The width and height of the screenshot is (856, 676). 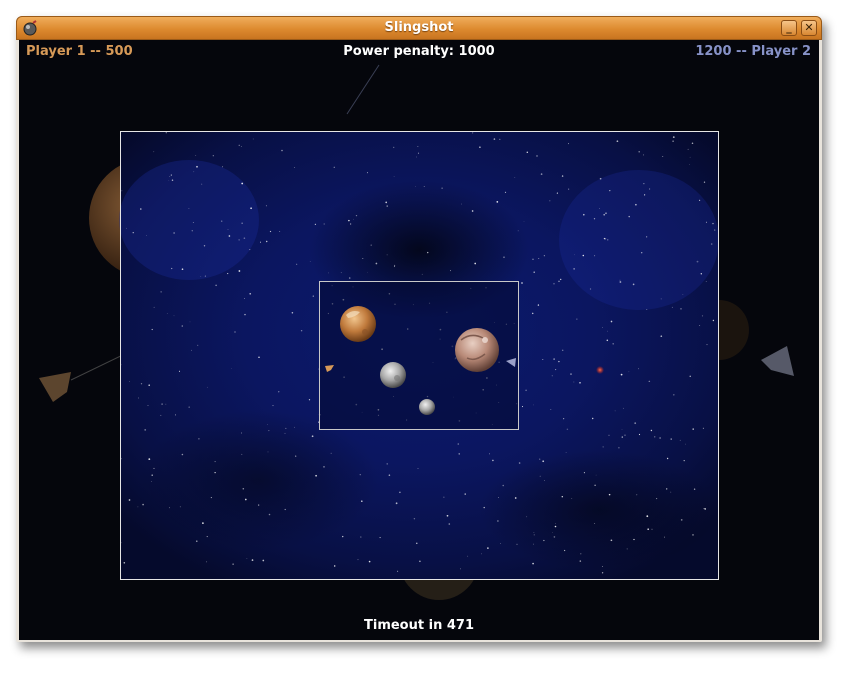 What do you see at coordinates (393, 375) in the screenshot?
I see `planet-gray` at bounding box center [393, 375].